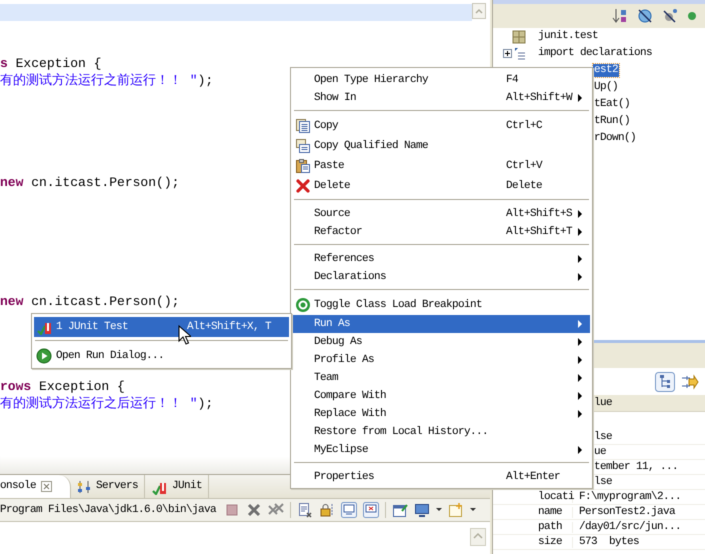 Image resolution: width=705 pixels, height=554 pixels. What do you see at coordinates (84, 487) in the screenshot?
I see `server-icon` at bounding box center [84, 487].